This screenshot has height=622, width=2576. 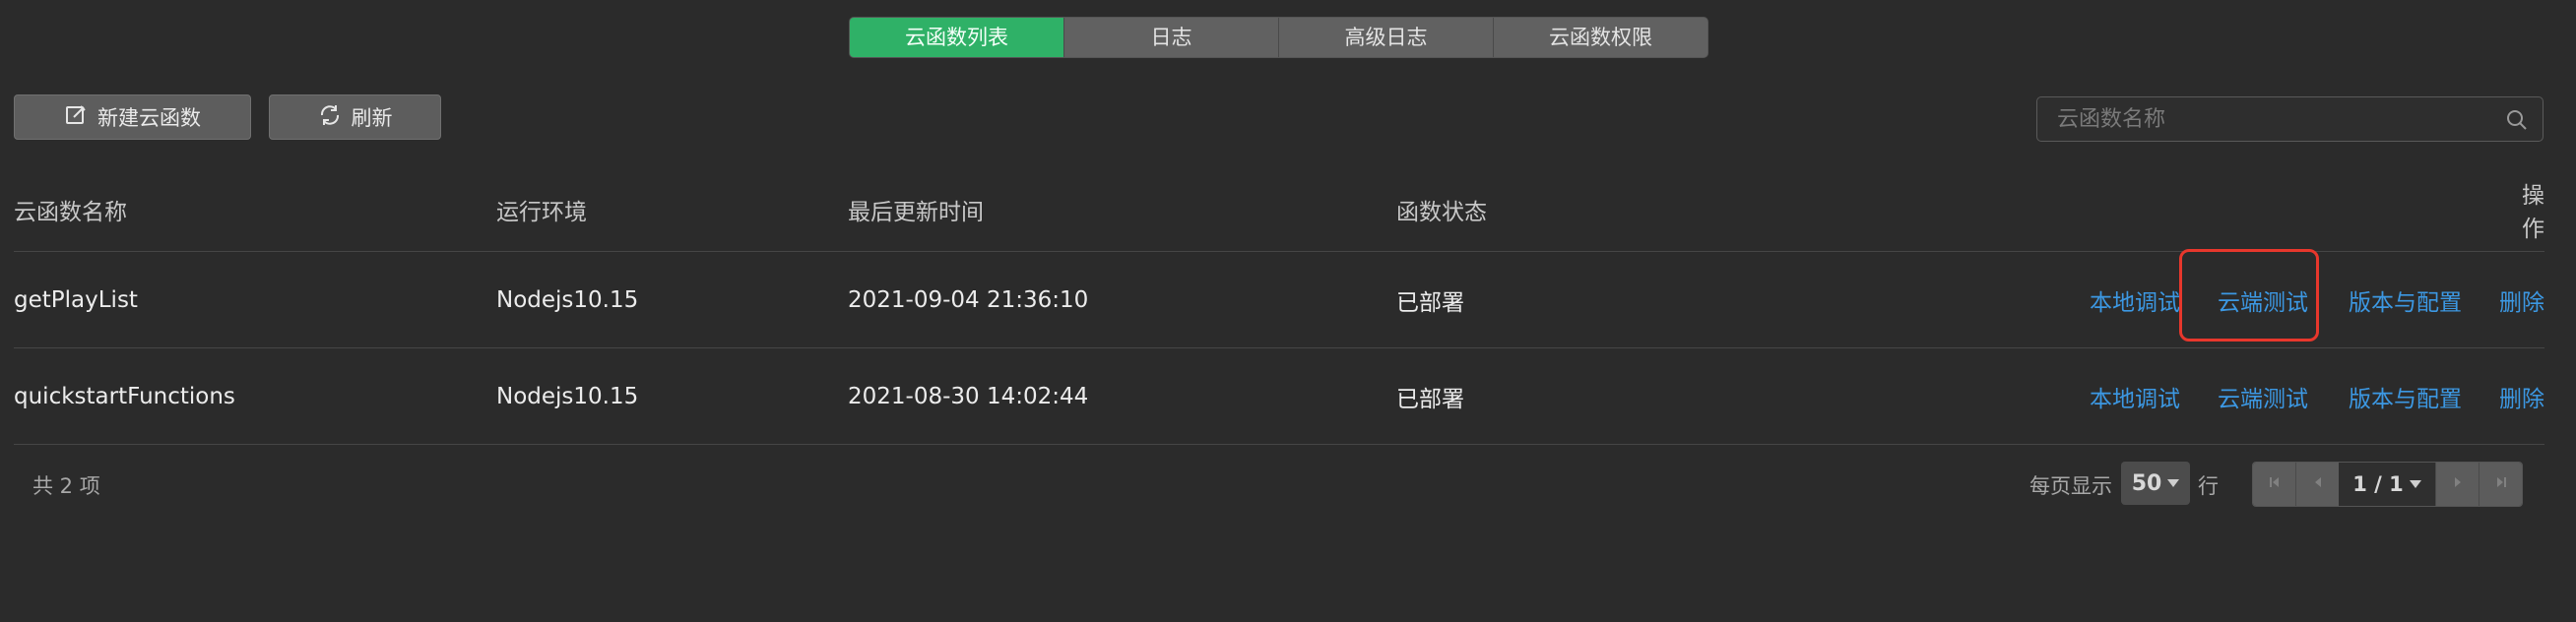 I want to click on prev-page-button, so click(x=2317, y=485).